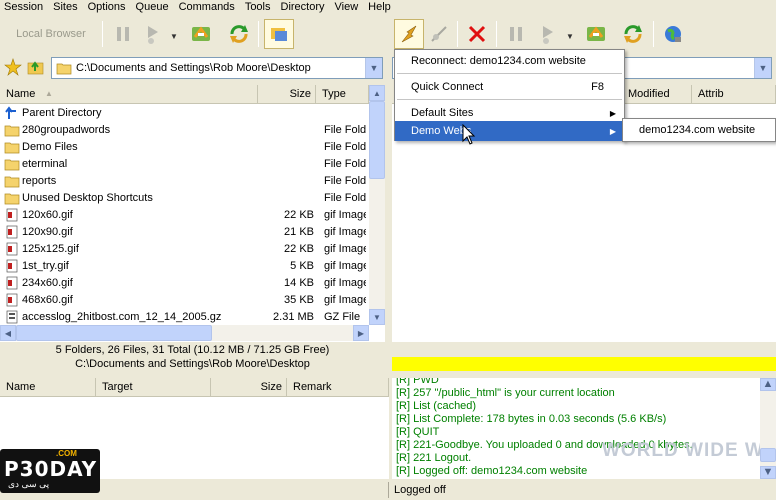  I want to click on demo-webs-submenu: demo1234.com website, so click(699, 130).